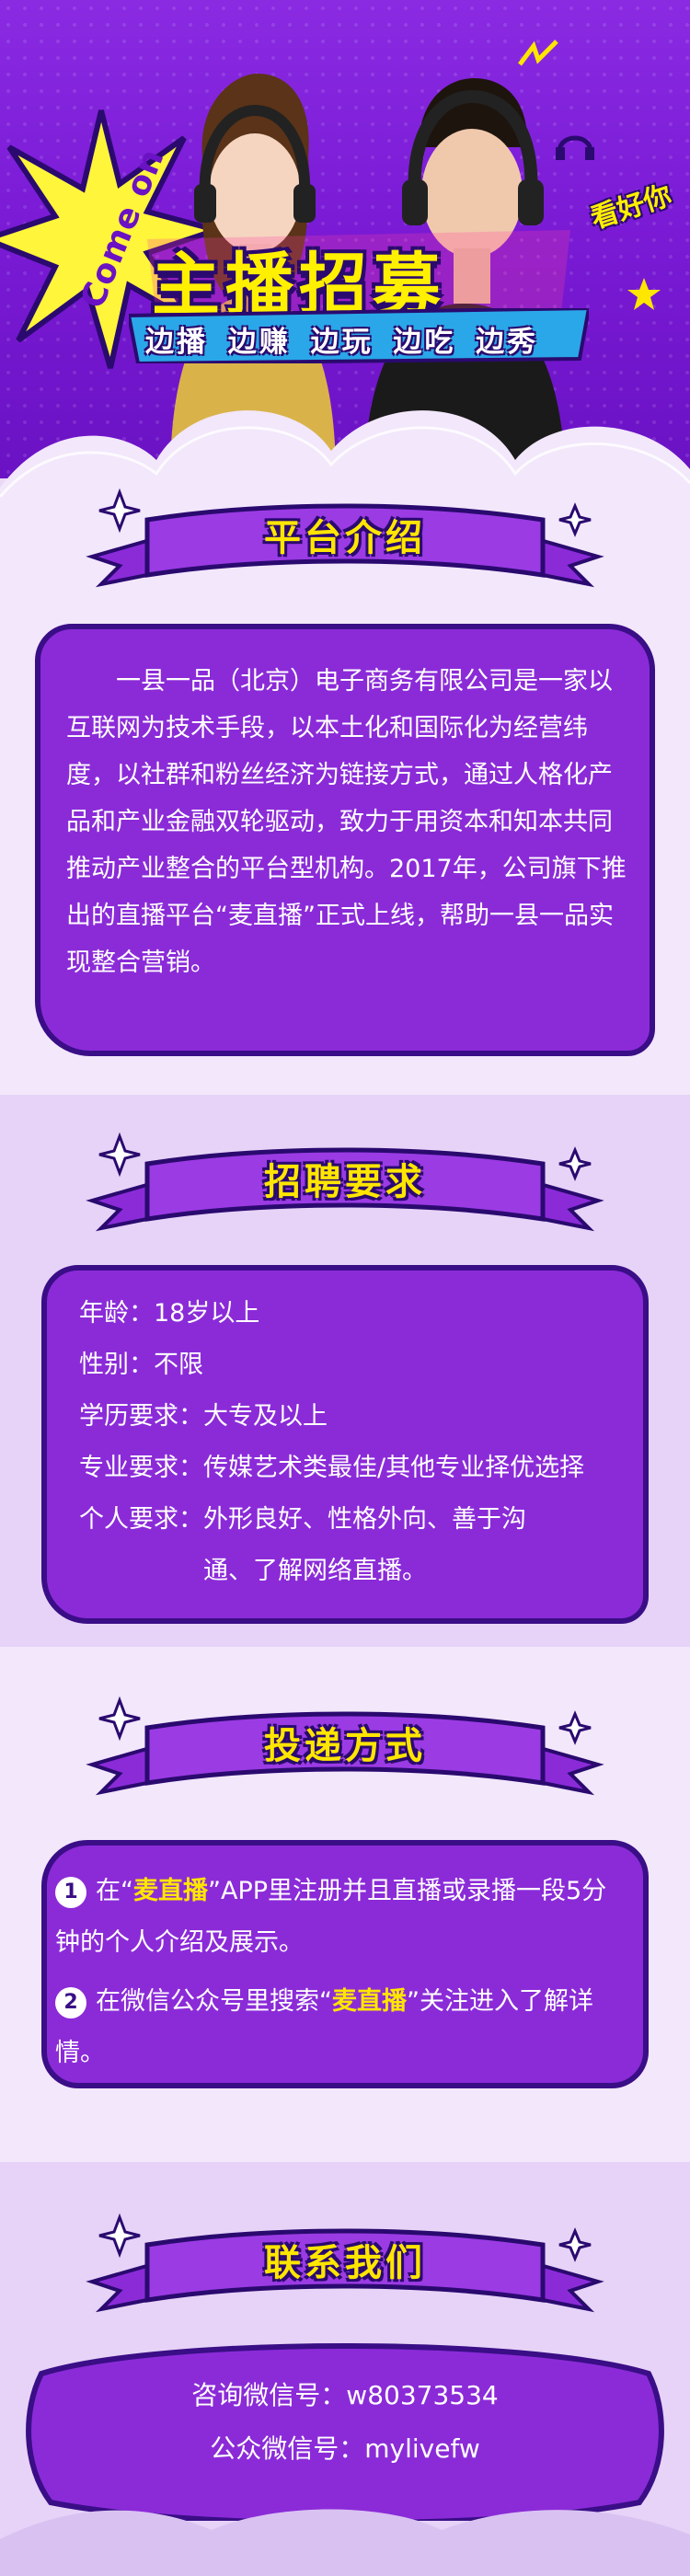 This screenshot has width=690, height=2576. Describe the element at coordinates (421, 2448) in the screenshot. I see `contact-official-id: mylivefw` at that location.